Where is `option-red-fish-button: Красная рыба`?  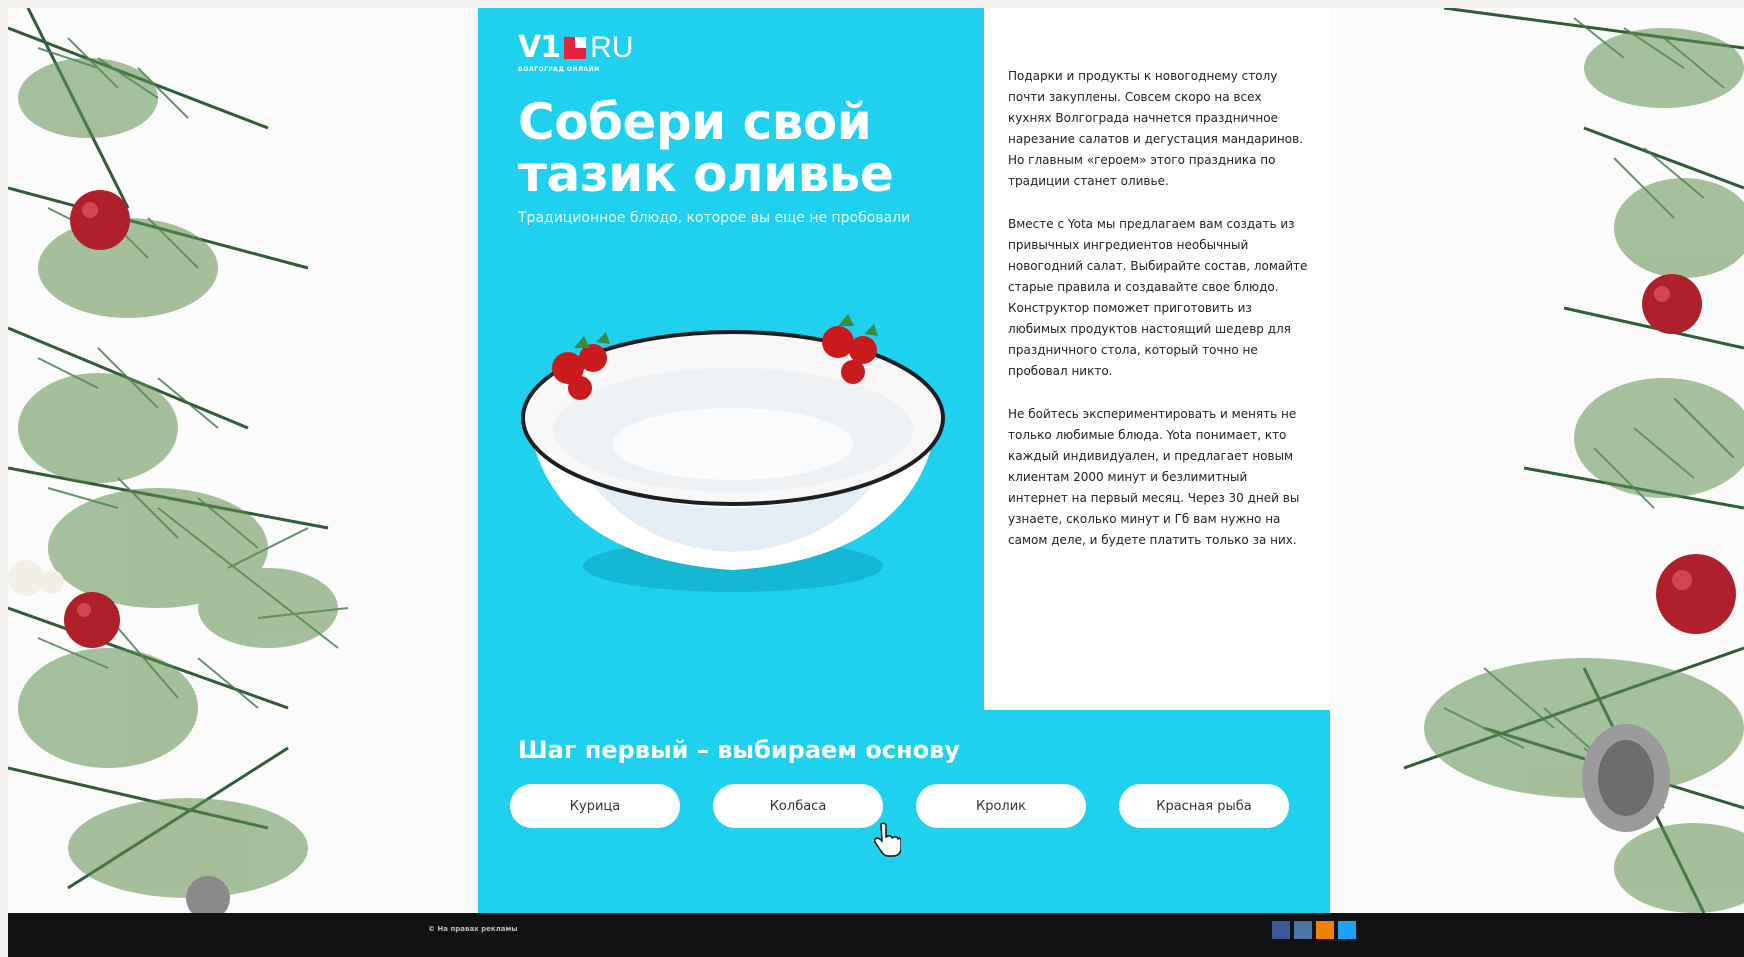
option-red-fish-button: Красная рыба is located at coordinates (1204, 806).